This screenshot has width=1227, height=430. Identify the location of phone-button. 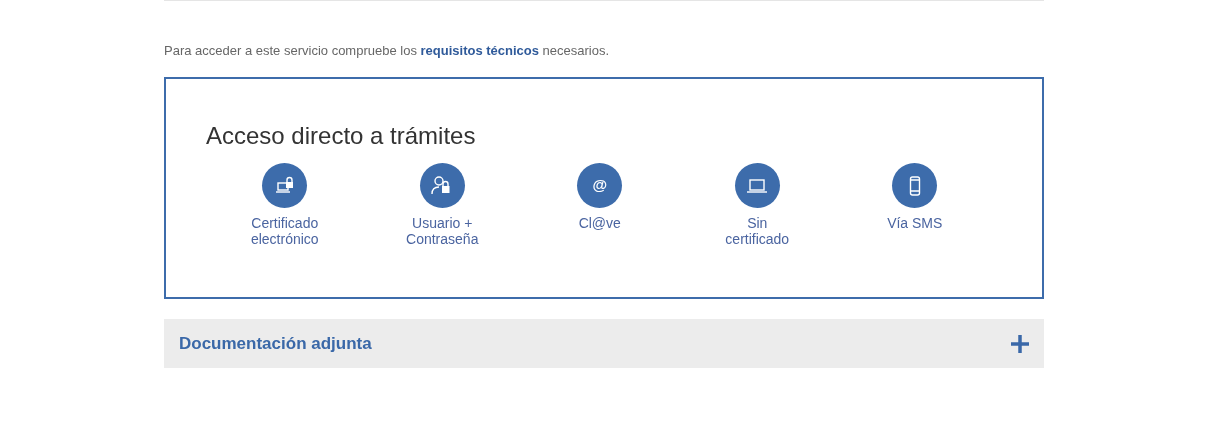
(915, 185).